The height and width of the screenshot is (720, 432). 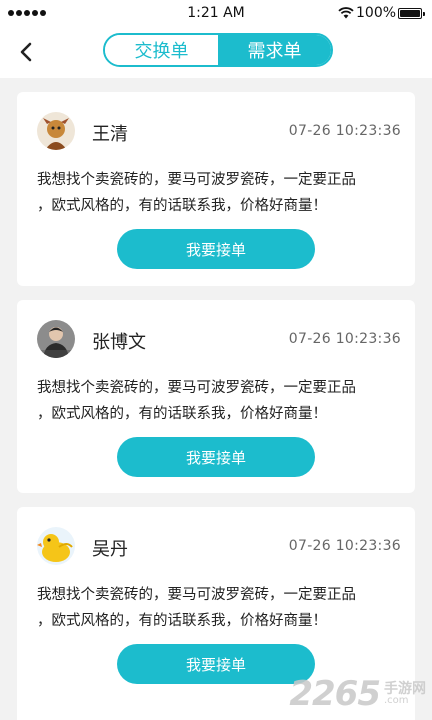 What do you see at coordinates (56, 339) in the screenshot?
I see `person-photo-avatar` at bounding box center [56, 339].